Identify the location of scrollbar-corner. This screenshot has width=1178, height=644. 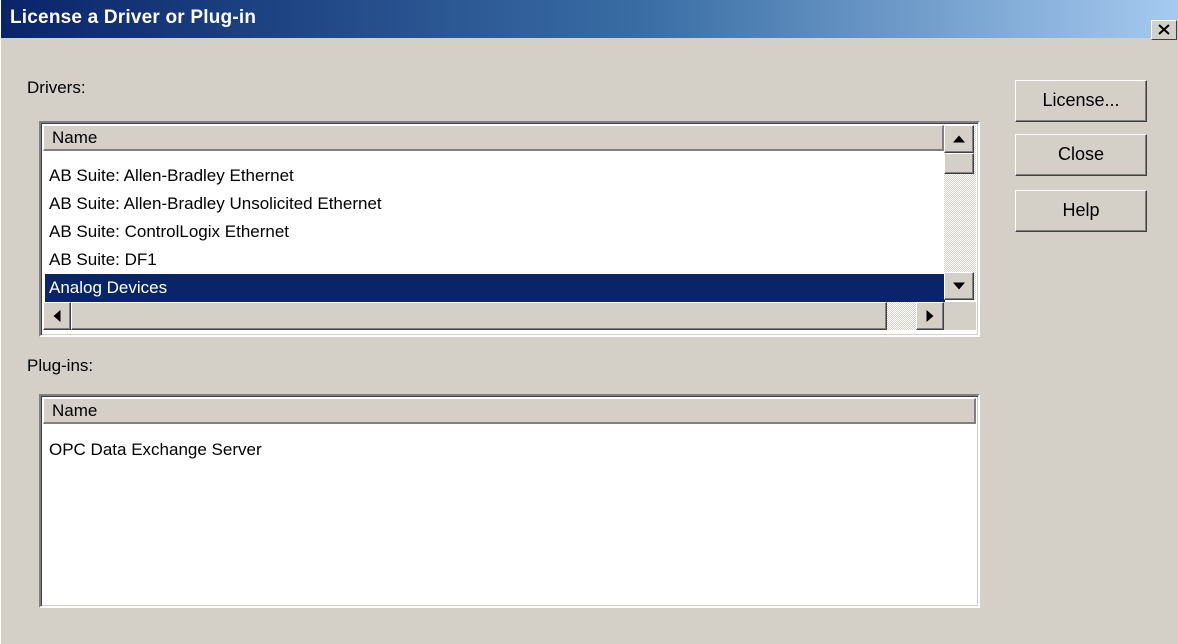
(960, 316).